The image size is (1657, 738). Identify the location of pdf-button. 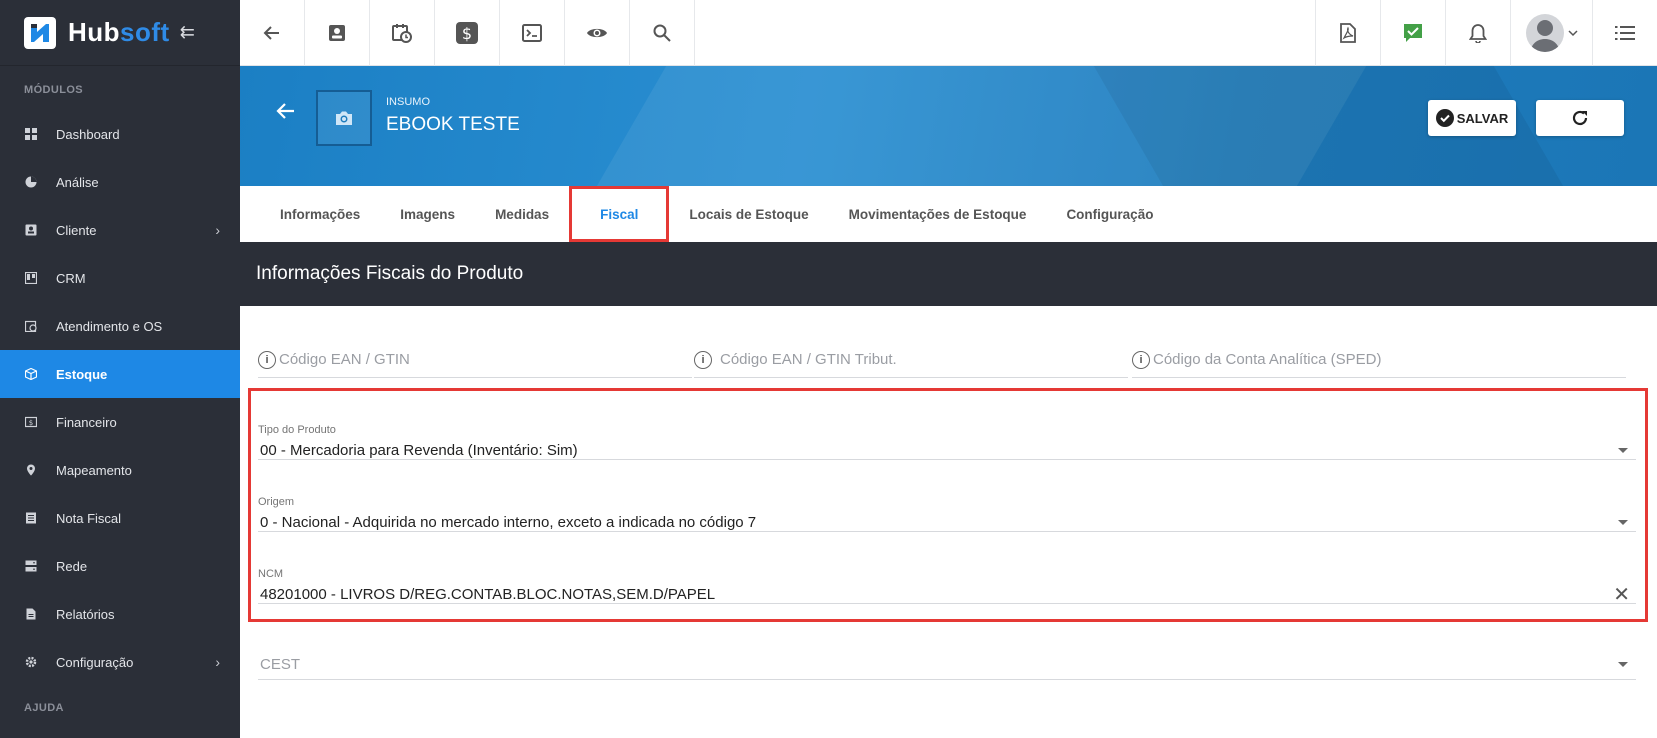
(1347, 33).